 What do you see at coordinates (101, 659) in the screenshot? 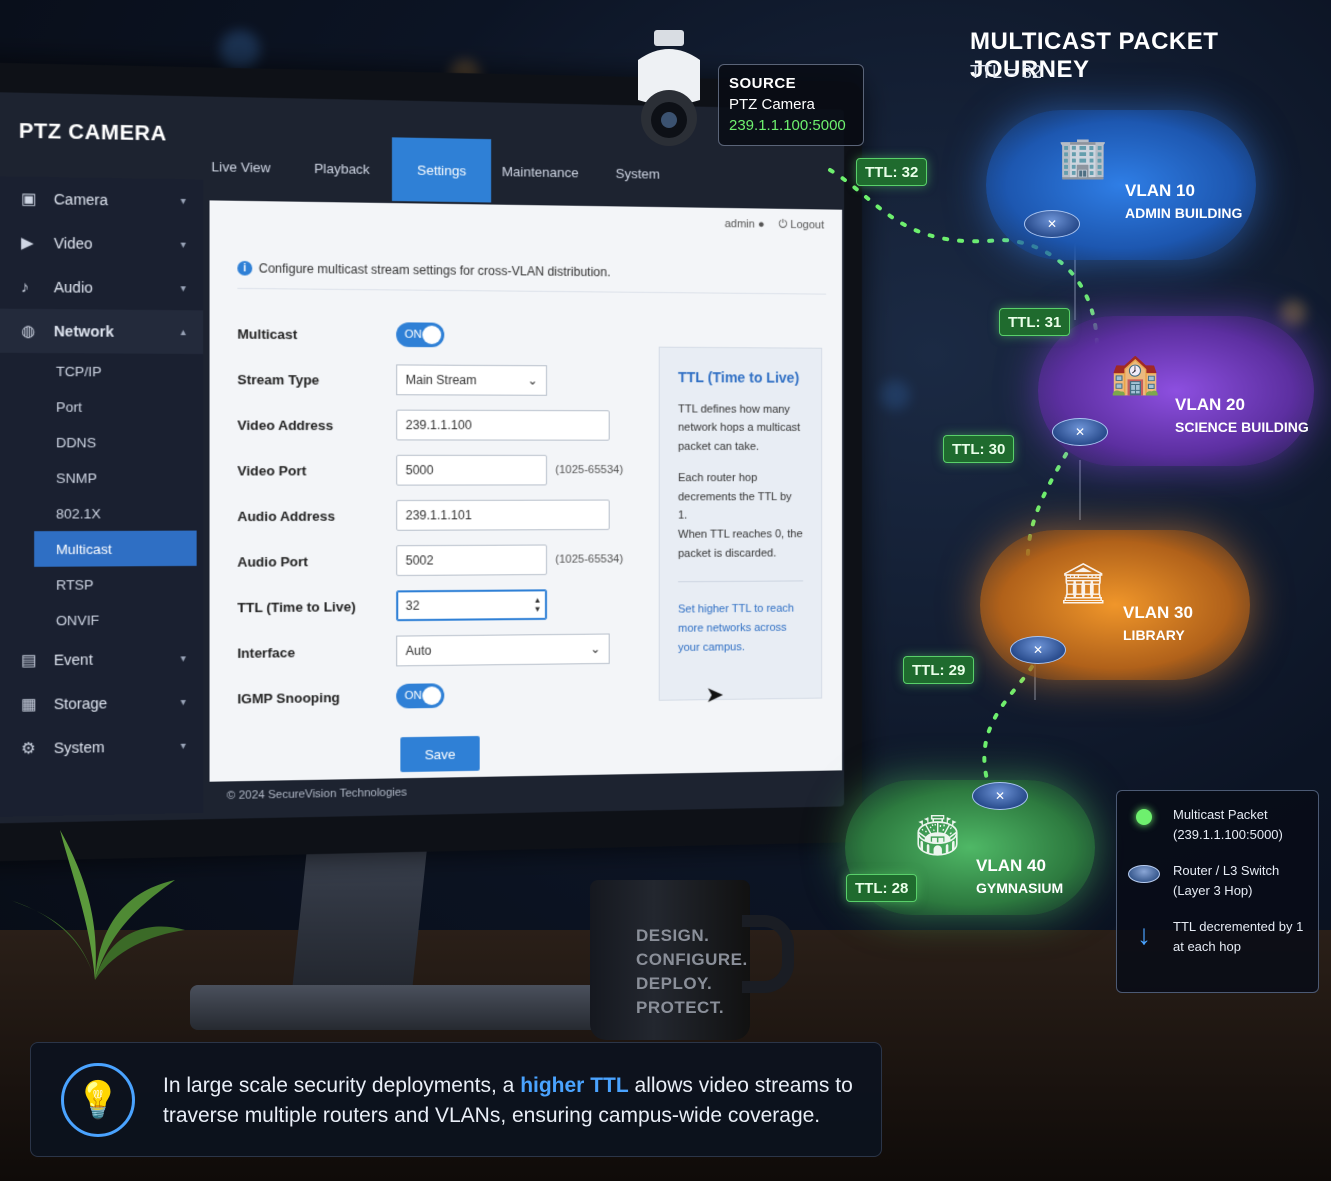
I see `sidebar-item-event: ▤ Event ▾` at bounding box center [101, 659].